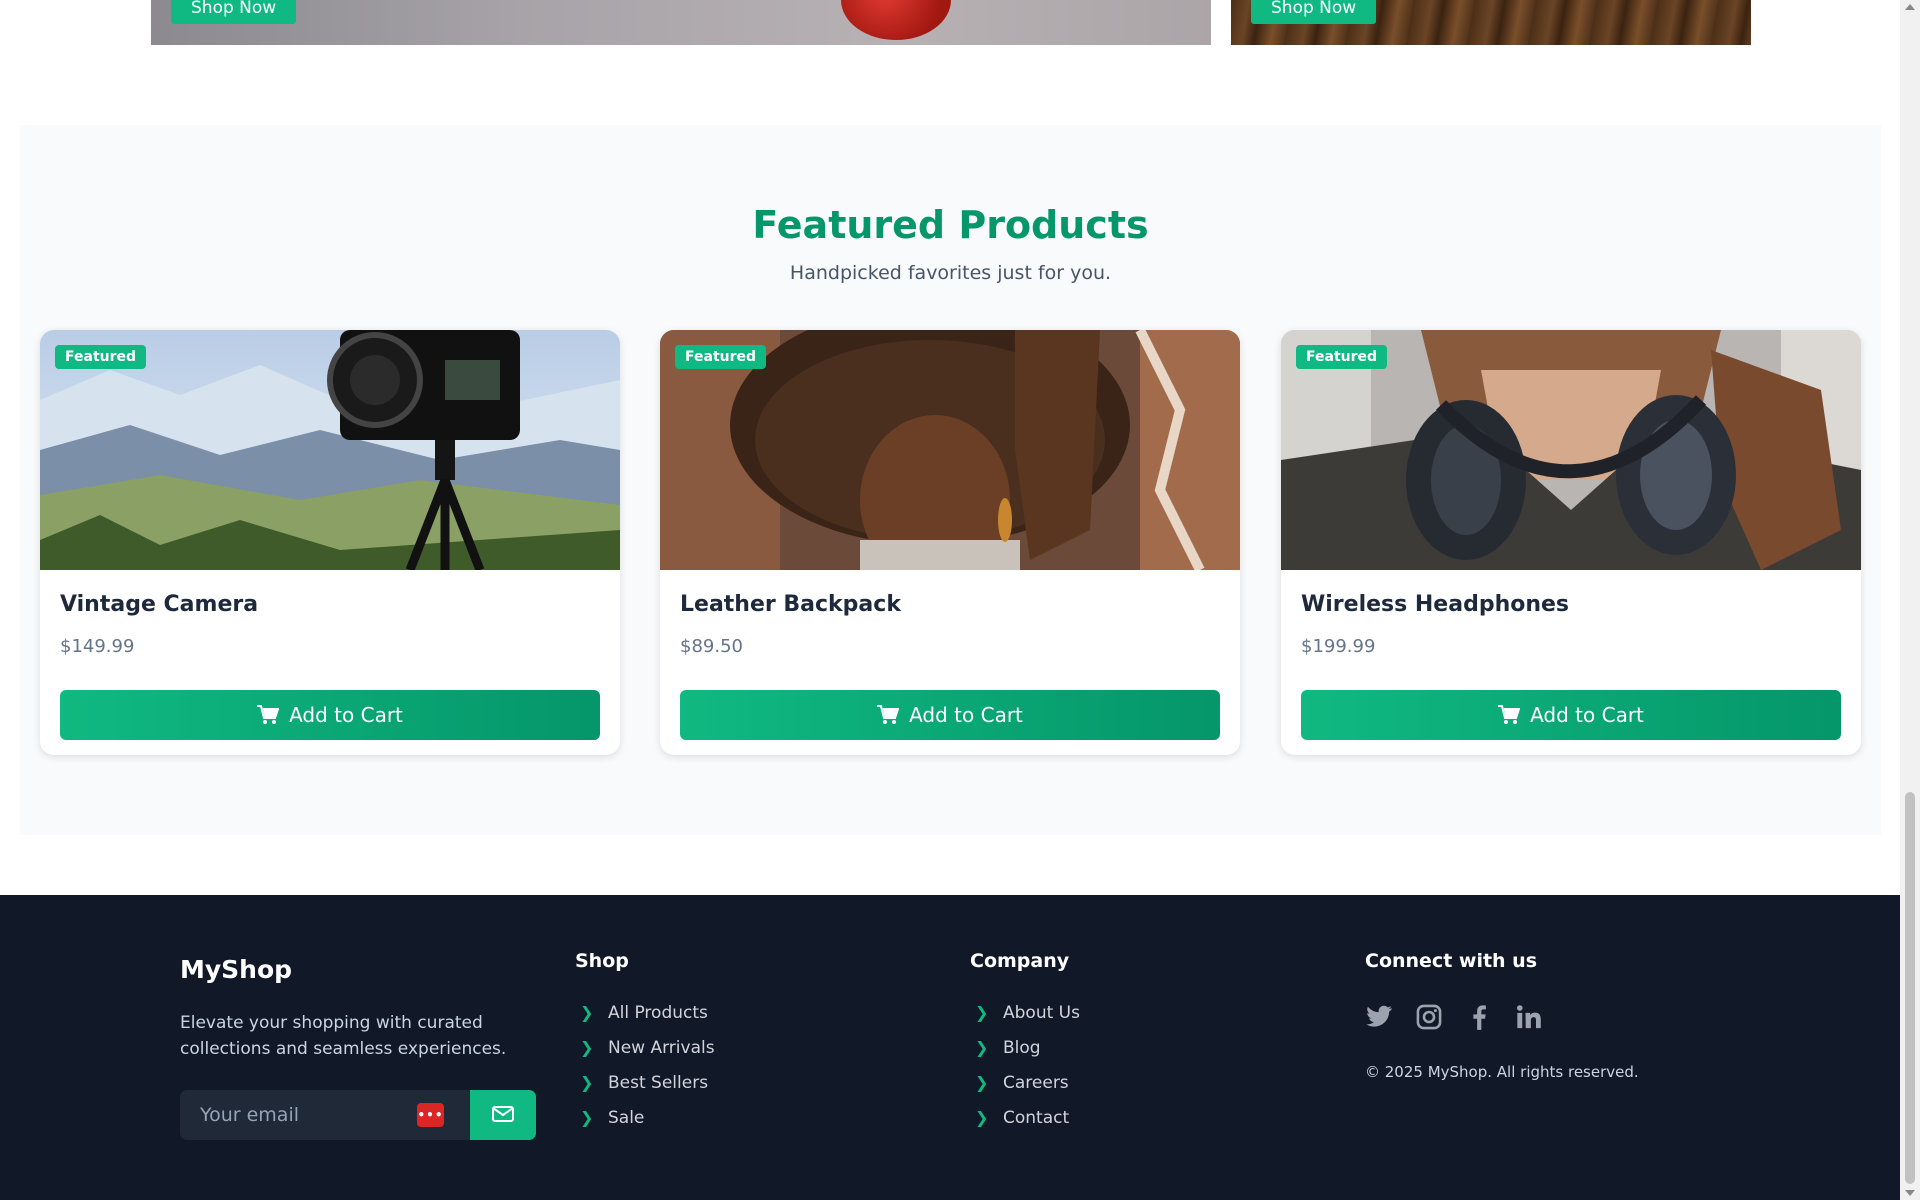 This screenshot has width=1920, height=1200. What do you see at coordinates (950, 273) in the screenshot?
I see `section-subtitle: Handpicked favorites just for you.` at bounding box center [950, 273].